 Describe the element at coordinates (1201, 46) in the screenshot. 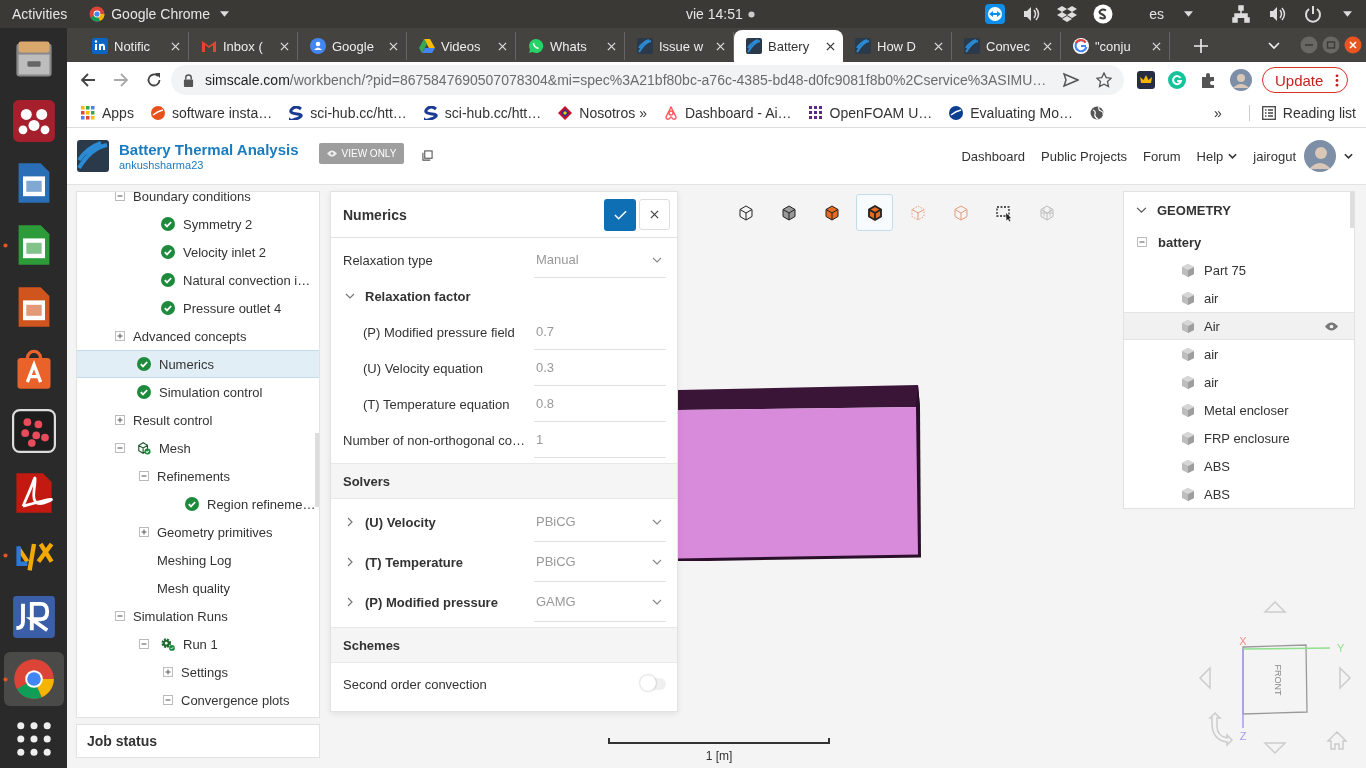

I see `new-tab-icon` at that location.